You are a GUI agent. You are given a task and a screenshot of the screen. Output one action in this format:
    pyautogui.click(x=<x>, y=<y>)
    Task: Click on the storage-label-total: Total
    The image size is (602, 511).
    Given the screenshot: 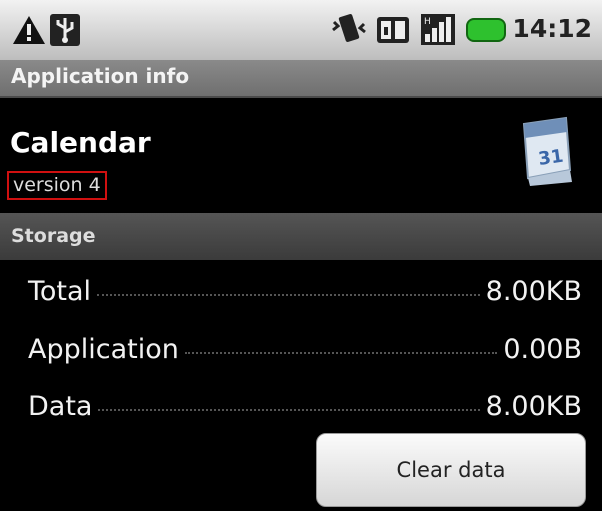 What is the action you would take?
    pyautogui.click(x=60, y=291)
    